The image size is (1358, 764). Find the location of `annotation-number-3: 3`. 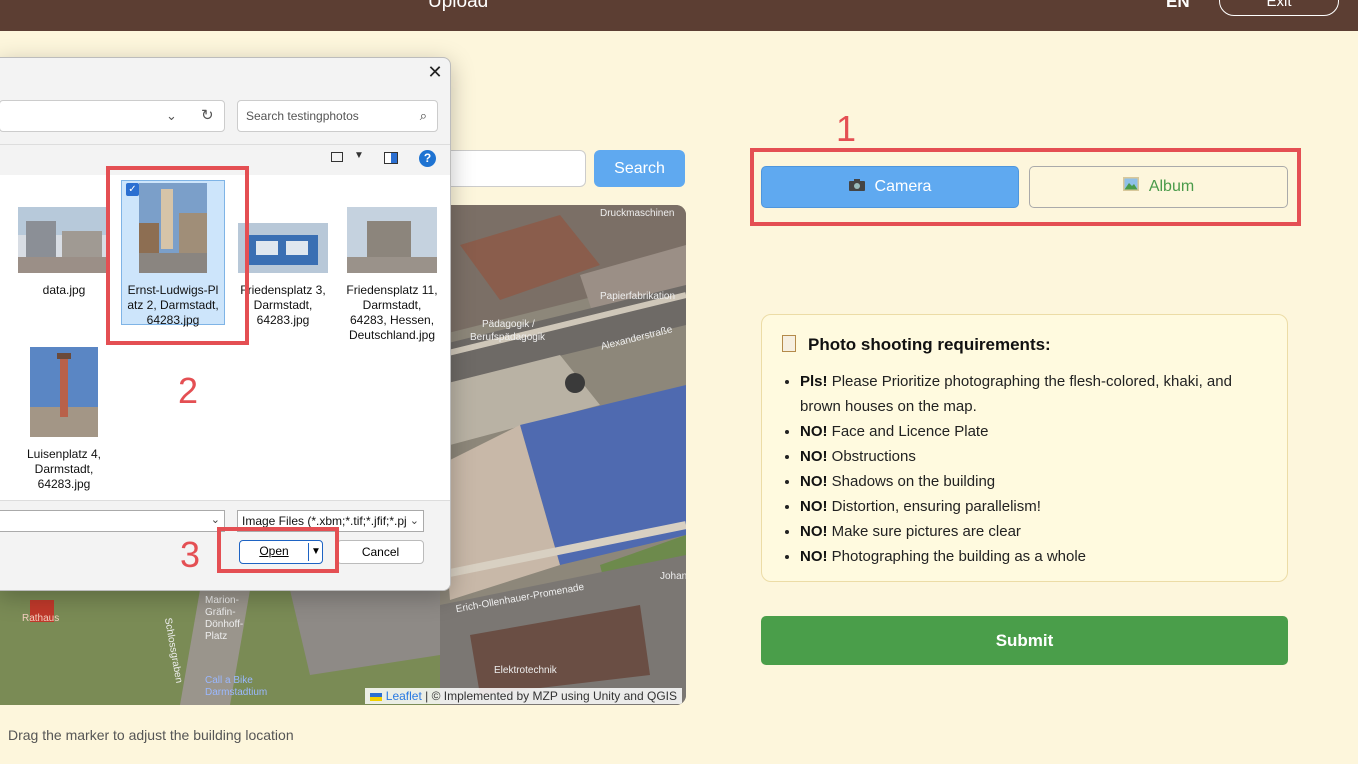

annotation-number-3: 3 is located at coordinates (190, 554).